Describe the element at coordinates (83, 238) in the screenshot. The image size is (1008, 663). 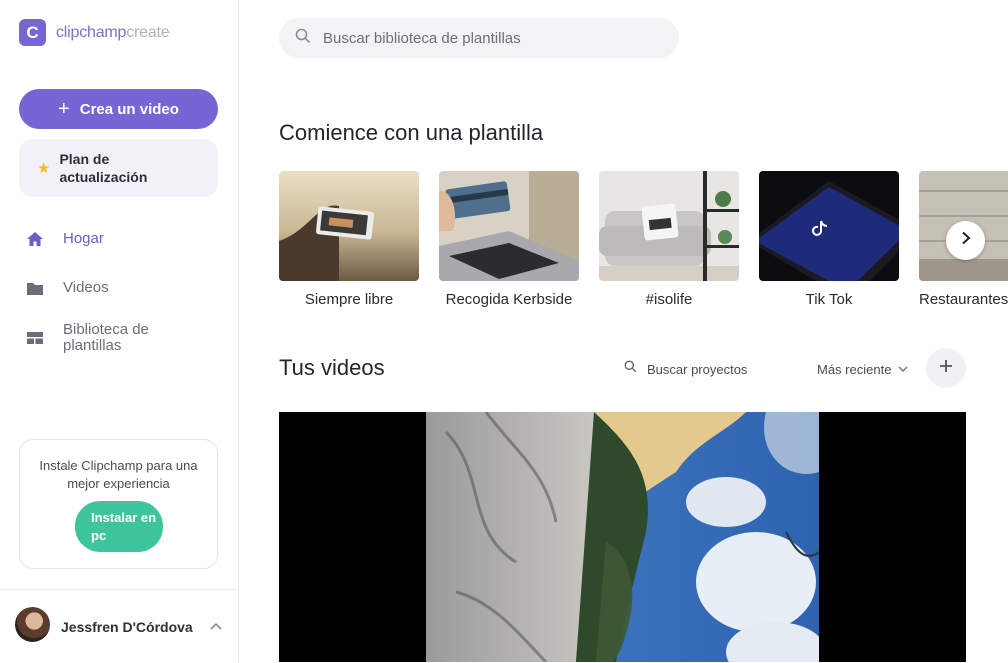
I see `sidebar-item-label: Hogar` at that location.